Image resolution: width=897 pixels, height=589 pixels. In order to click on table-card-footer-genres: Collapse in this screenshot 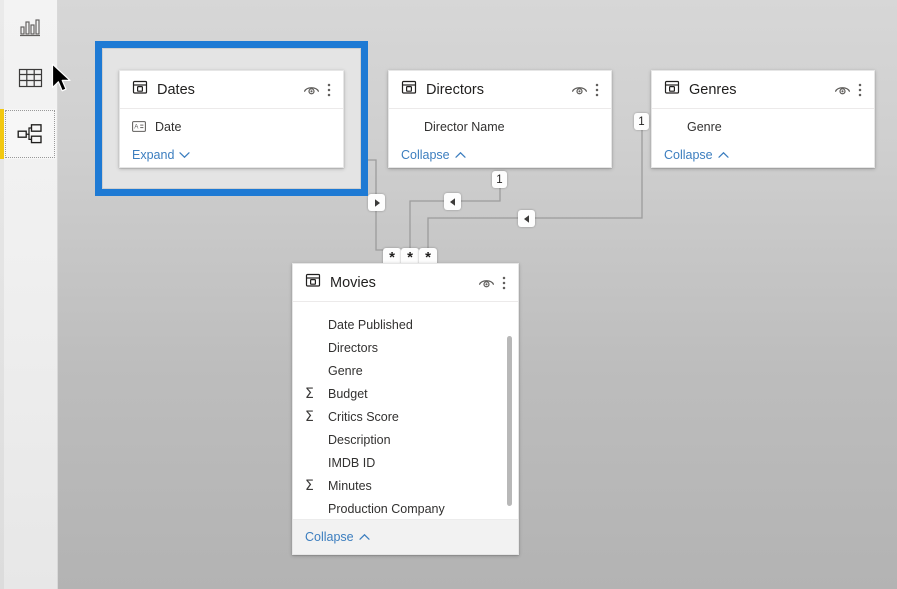, I will do `click(763, 154)`.